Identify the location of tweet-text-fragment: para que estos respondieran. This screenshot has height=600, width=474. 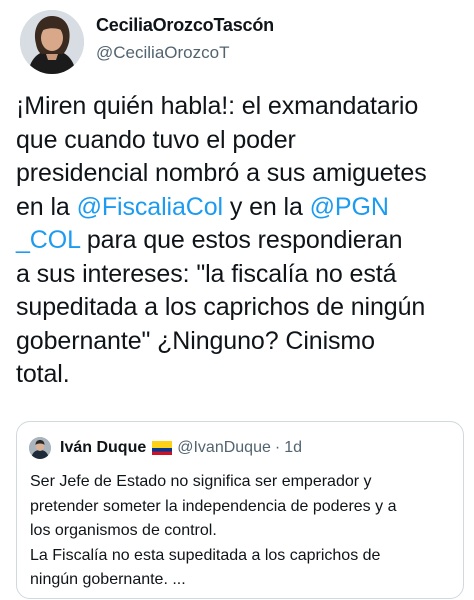
(241, 240).